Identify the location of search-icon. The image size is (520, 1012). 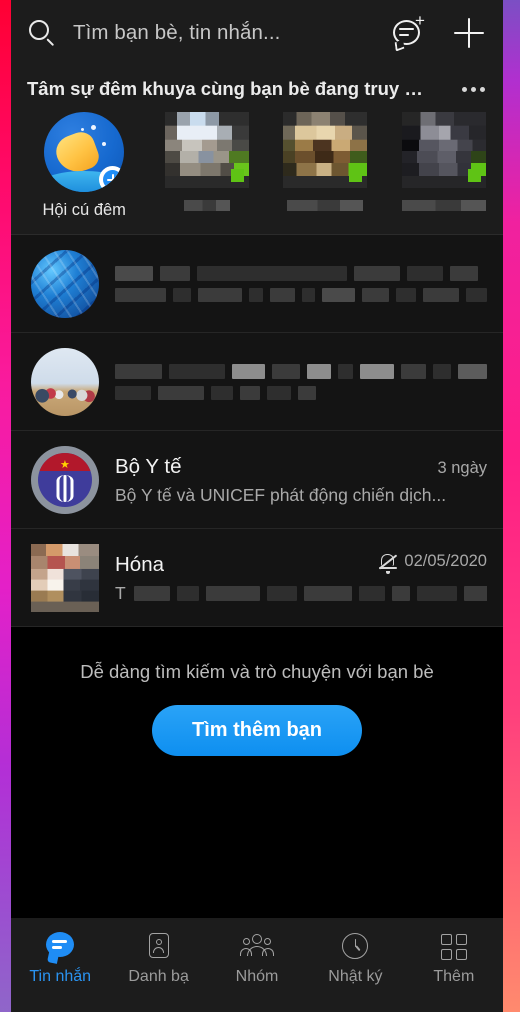
(41, 33).